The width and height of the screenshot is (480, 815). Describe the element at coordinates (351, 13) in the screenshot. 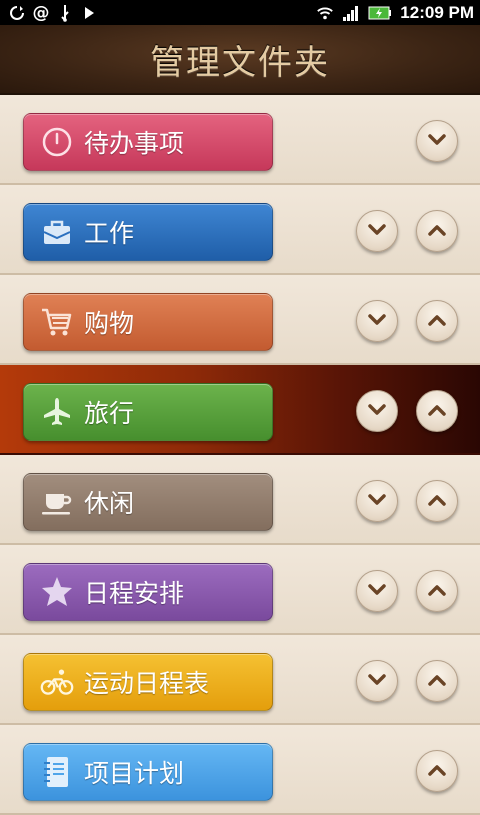

I see `signal-icon` at that location.